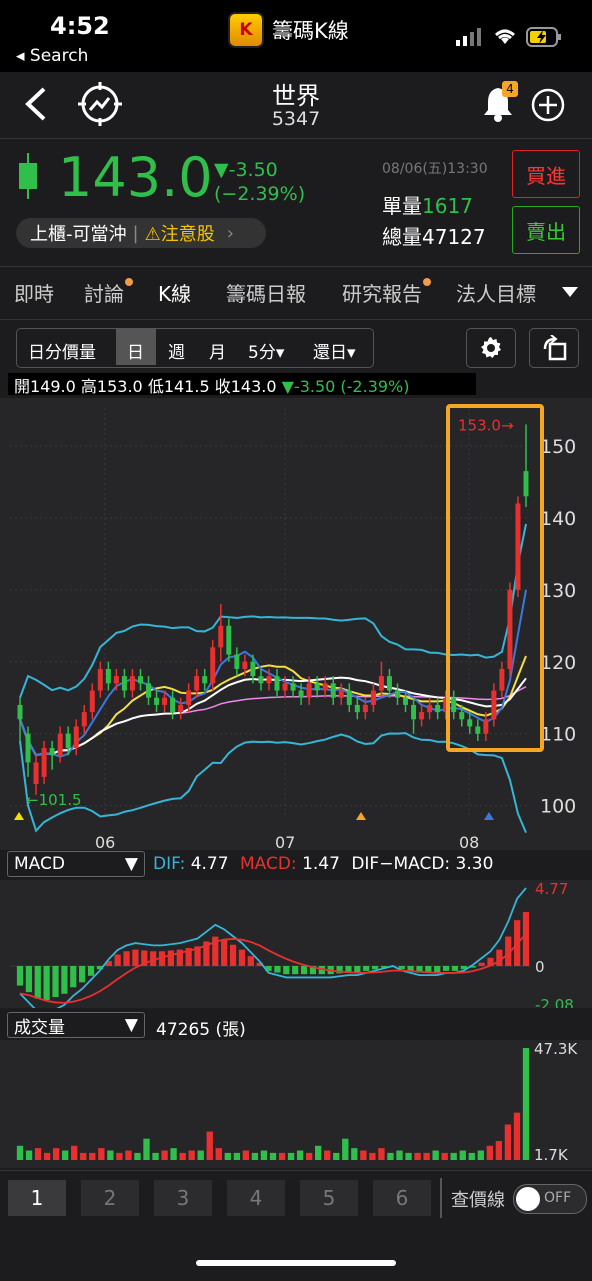  What do you see at coordinates (131, 864) in the screenshot?
I see `chevron-down-icon: ▼` at bounding box center [131, 864].